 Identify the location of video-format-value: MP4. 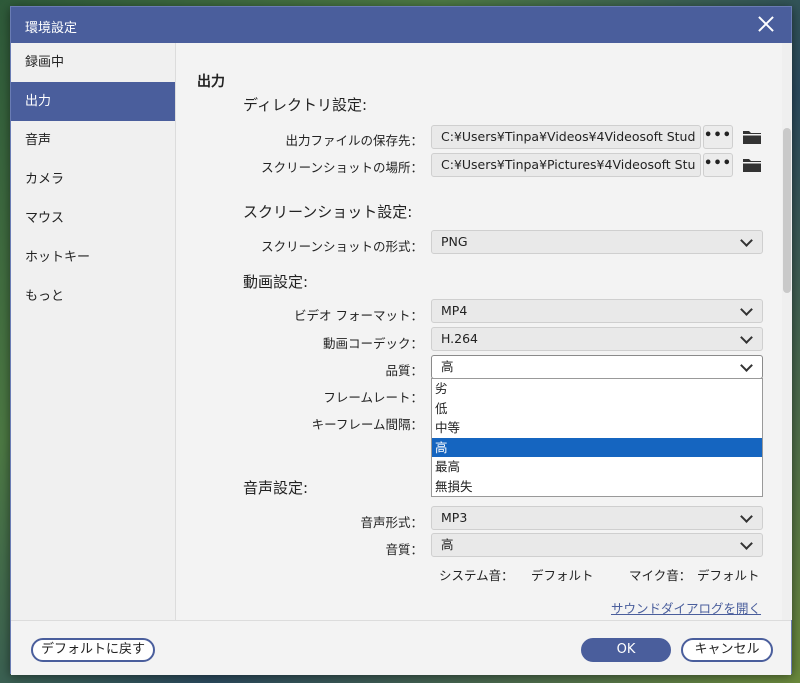
(454, 310).